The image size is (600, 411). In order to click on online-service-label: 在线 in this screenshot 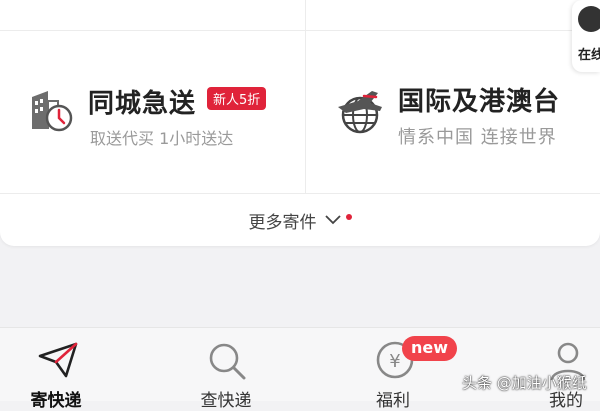, I will do `click(589, 55)`.